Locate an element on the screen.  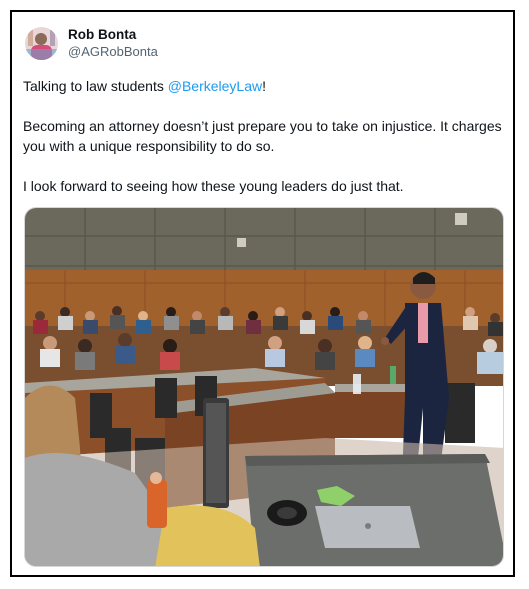
tweet-paragraph-1: Talking to law students @BerkeleyLaw! is located at coordinates (263, 86).